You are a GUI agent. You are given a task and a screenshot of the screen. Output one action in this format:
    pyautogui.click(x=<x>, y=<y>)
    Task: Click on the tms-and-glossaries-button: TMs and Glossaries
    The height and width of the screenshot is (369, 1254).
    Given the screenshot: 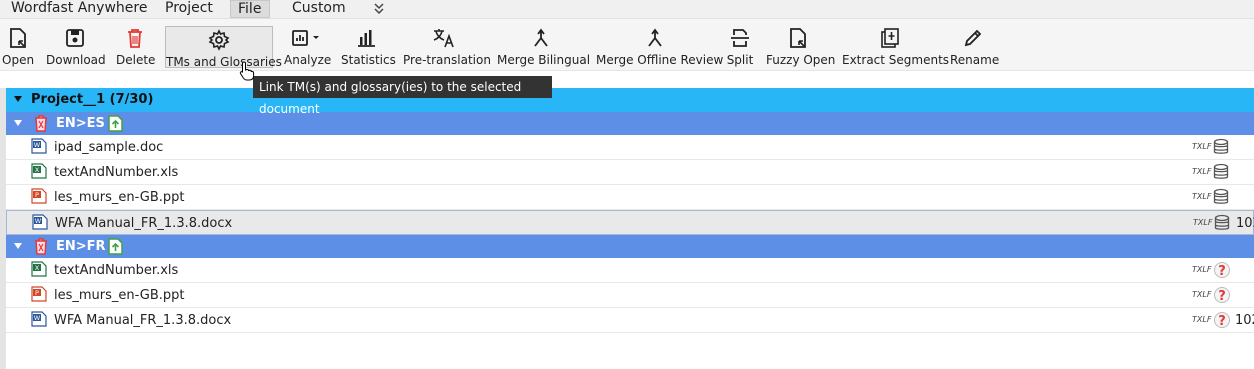 What is the action you would take?
    pyautogui.click(x=223, y=47)
    